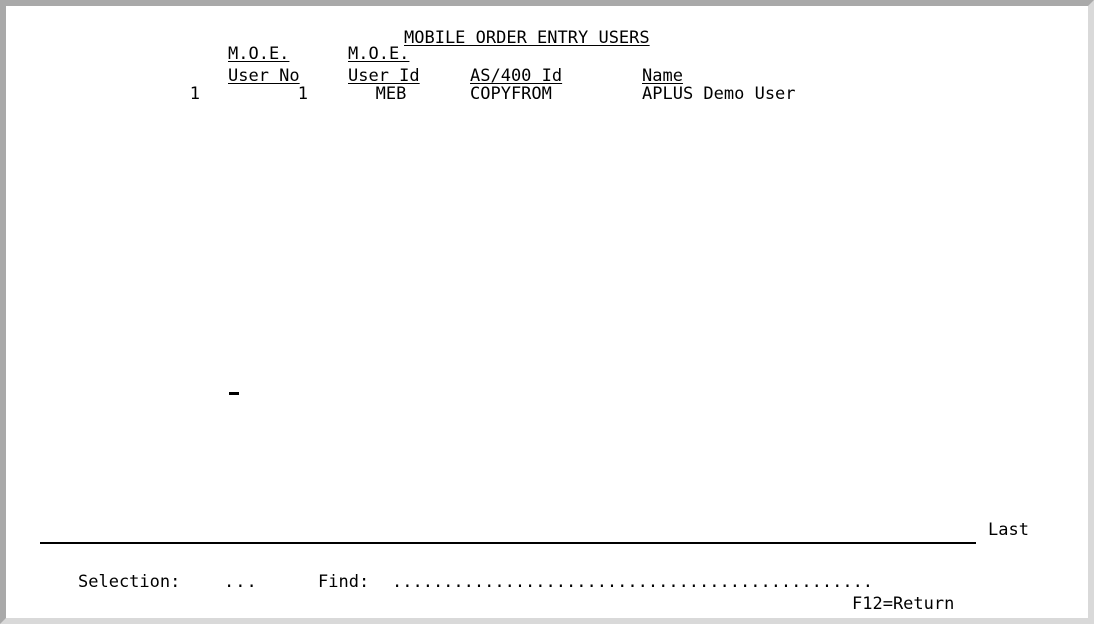 The width and height of the screenshot is (1094, 624). Describe the element at coordinates (903, 604) in the screenshot. I see `f12-return-key: F12=Return` at that location.